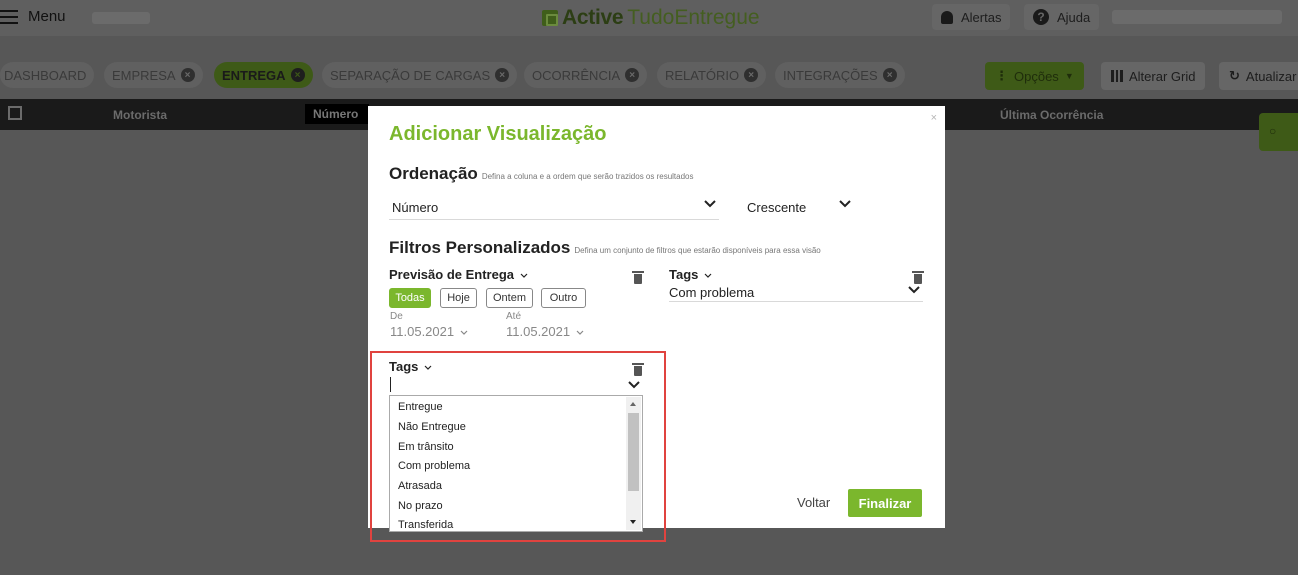  What do you see at coordinates (1117, 76) in the screenshot?
I see `grid-icon` at bounding box center [1117, 76].